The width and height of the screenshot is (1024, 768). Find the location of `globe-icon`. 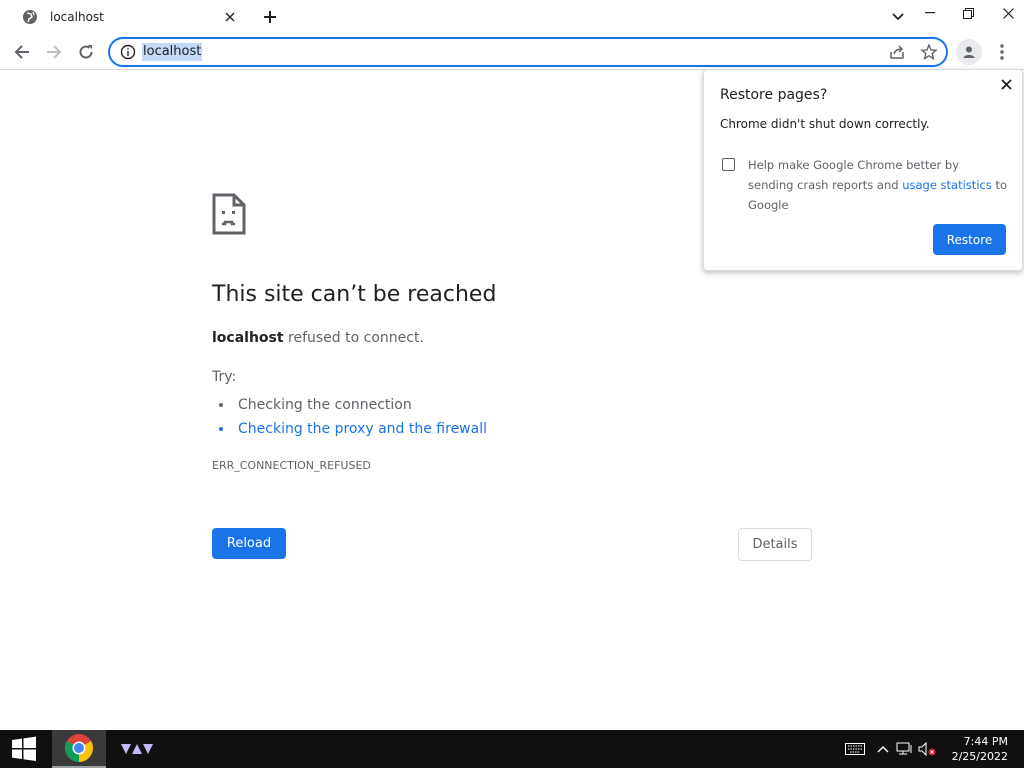

globe-icon is located at coordinates (30, 17).